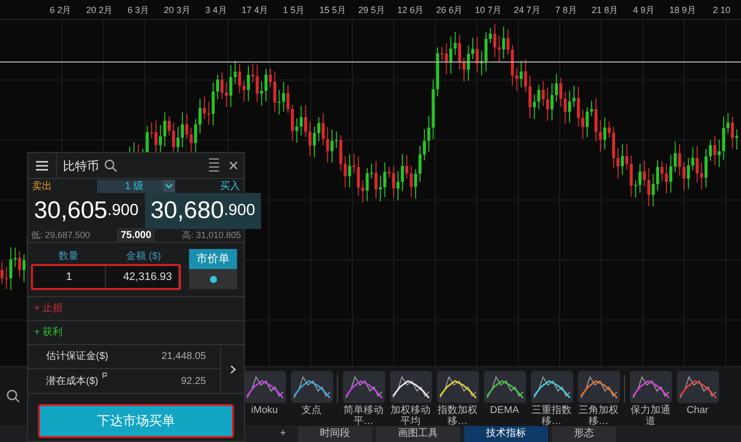 This screenshot has width=741, height=442. What do you see at coordinates (255, 10) in the screenshot?
I see `date-label: 17 4月` at bounding box center [255, 10].